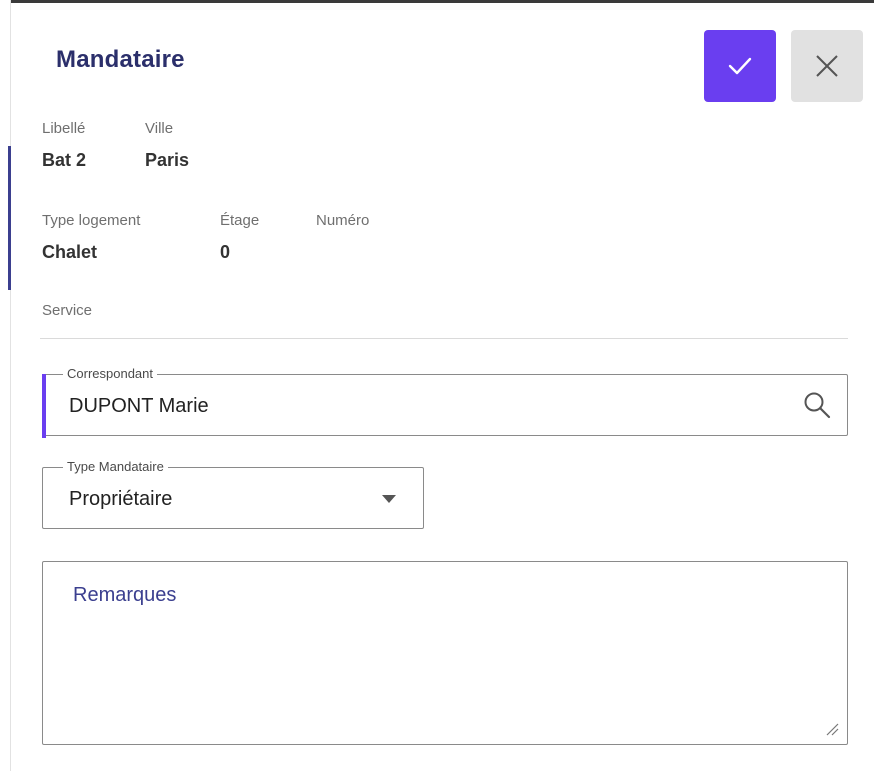 This screenshot has width=874, height=771. What do you see at coordinates (70, 252) in the screenshot?
I see `type-logement-value: Chalet` at bounding box center [70, 252].